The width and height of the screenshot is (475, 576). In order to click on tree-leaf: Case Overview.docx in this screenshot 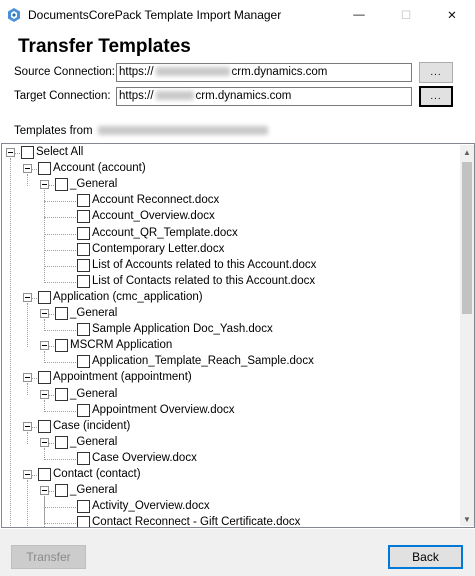, I will do `click(229, 459)`.